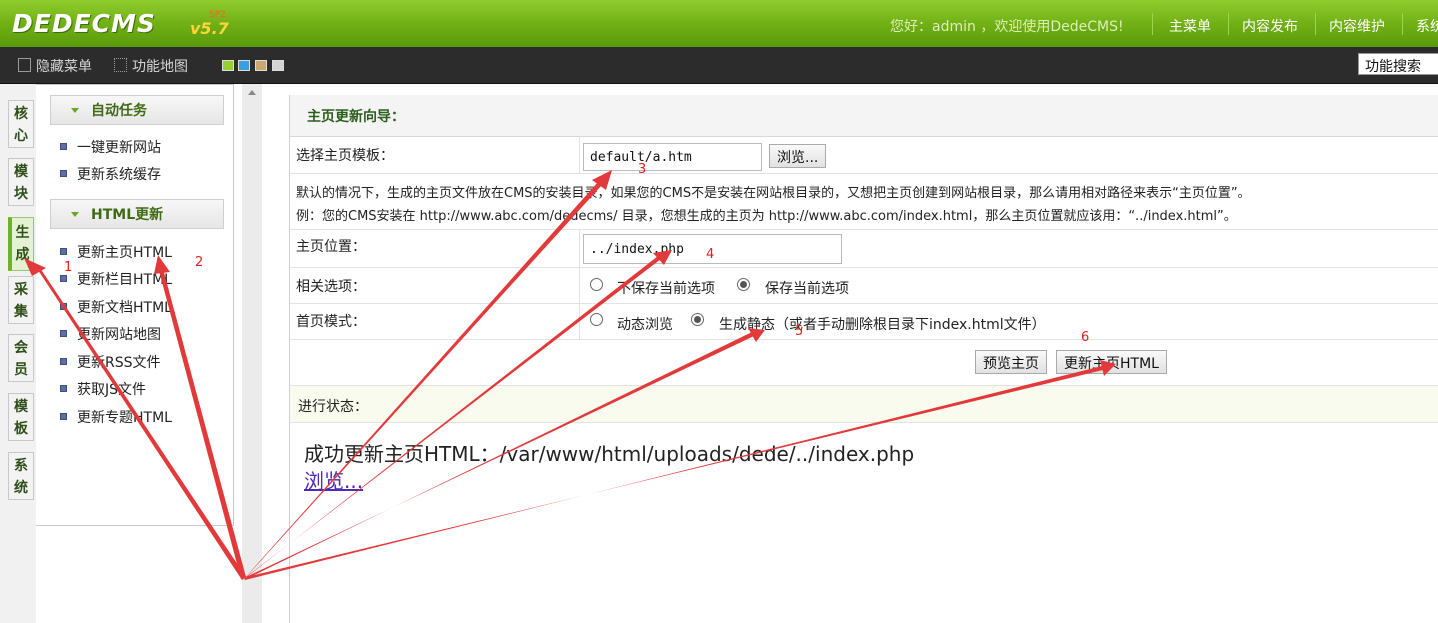 Image resolution: width=1438 pixels, height=623 pixels. What do you see at coordinates (84, 23) in the screenshot?
I see `dedecms-logo: DEDECMS` at bounding box center [84, 23].